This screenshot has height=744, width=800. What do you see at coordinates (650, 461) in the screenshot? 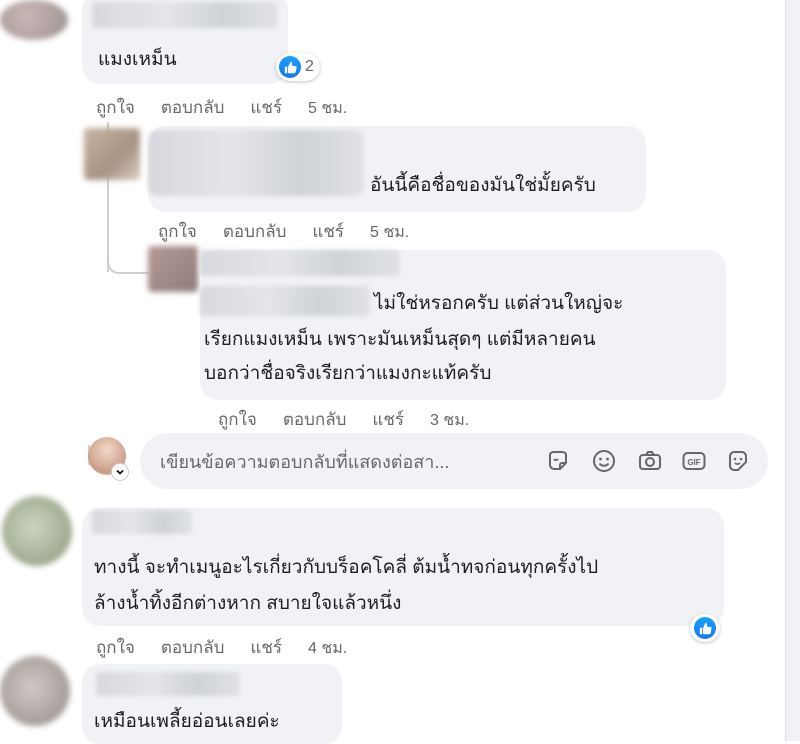
I see `camera-icon` at bounding box center [650, 461].